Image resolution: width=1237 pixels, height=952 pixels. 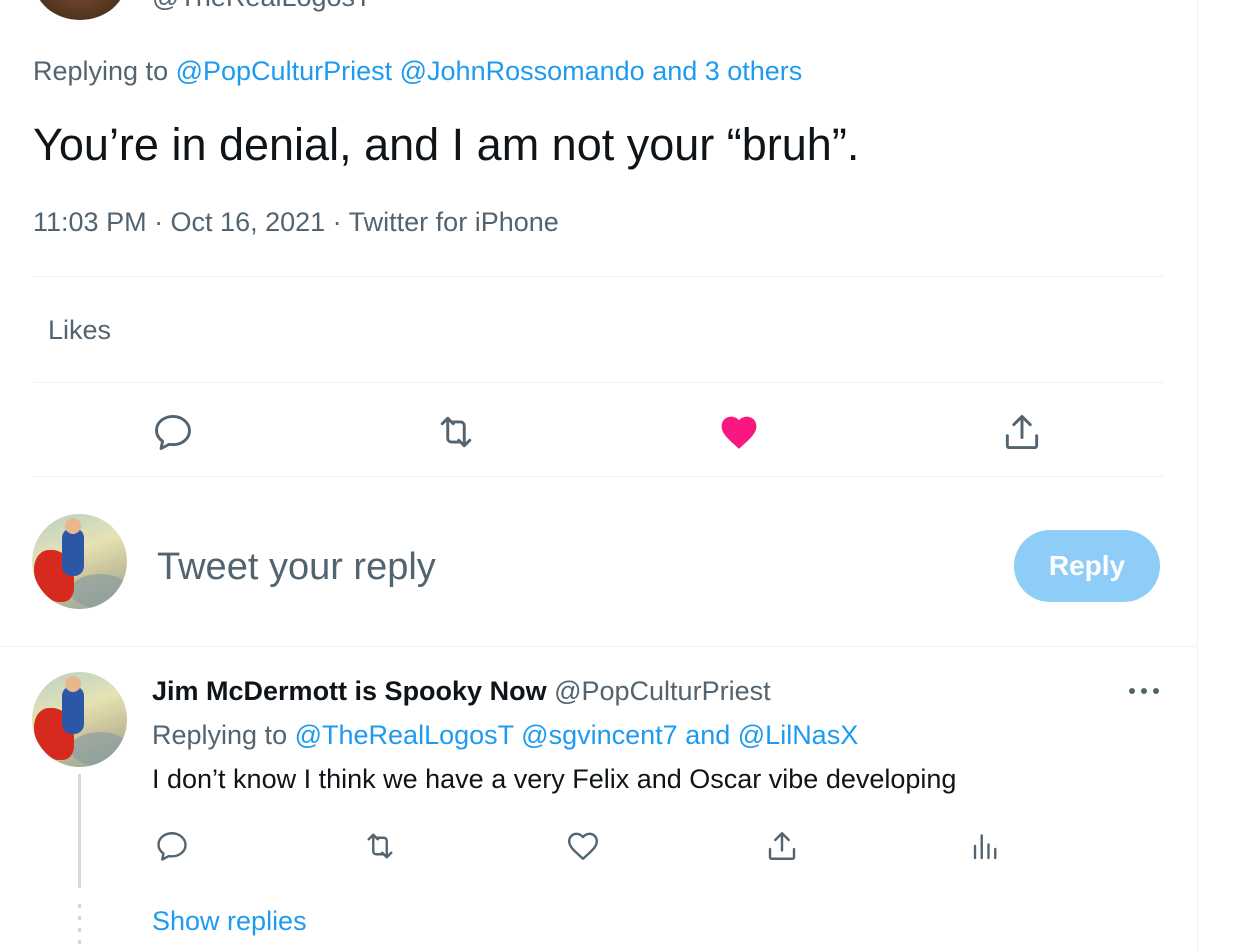 I want to click on like-button, so click(x=739, y=432).